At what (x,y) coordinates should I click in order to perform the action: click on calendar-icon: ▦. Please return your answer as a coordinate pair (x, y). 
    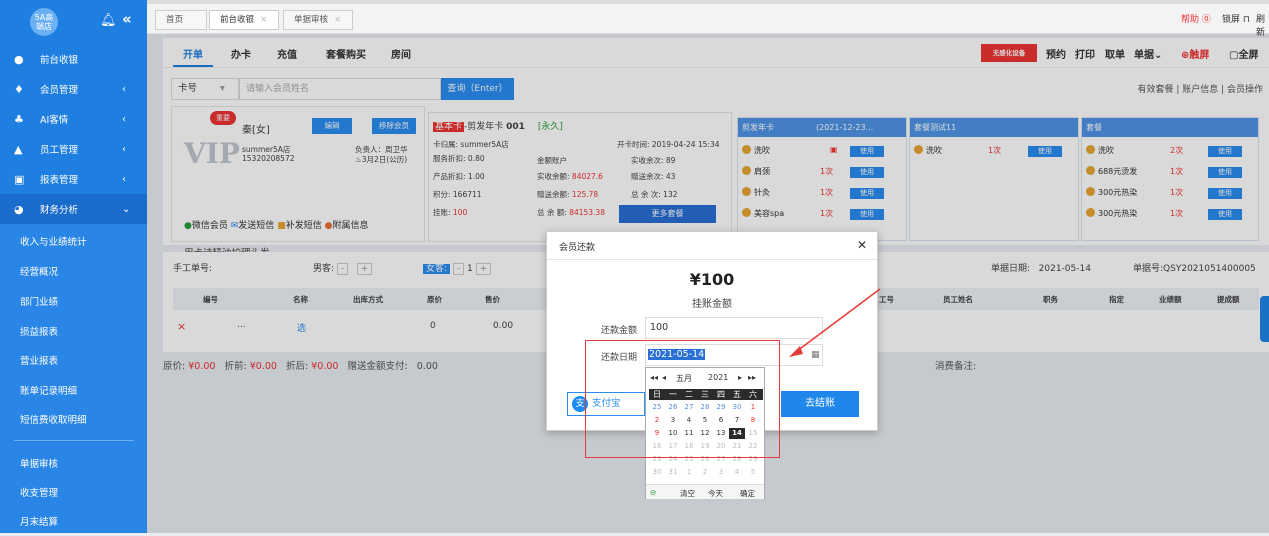
    Looking at the image, I should click on (815, 355).